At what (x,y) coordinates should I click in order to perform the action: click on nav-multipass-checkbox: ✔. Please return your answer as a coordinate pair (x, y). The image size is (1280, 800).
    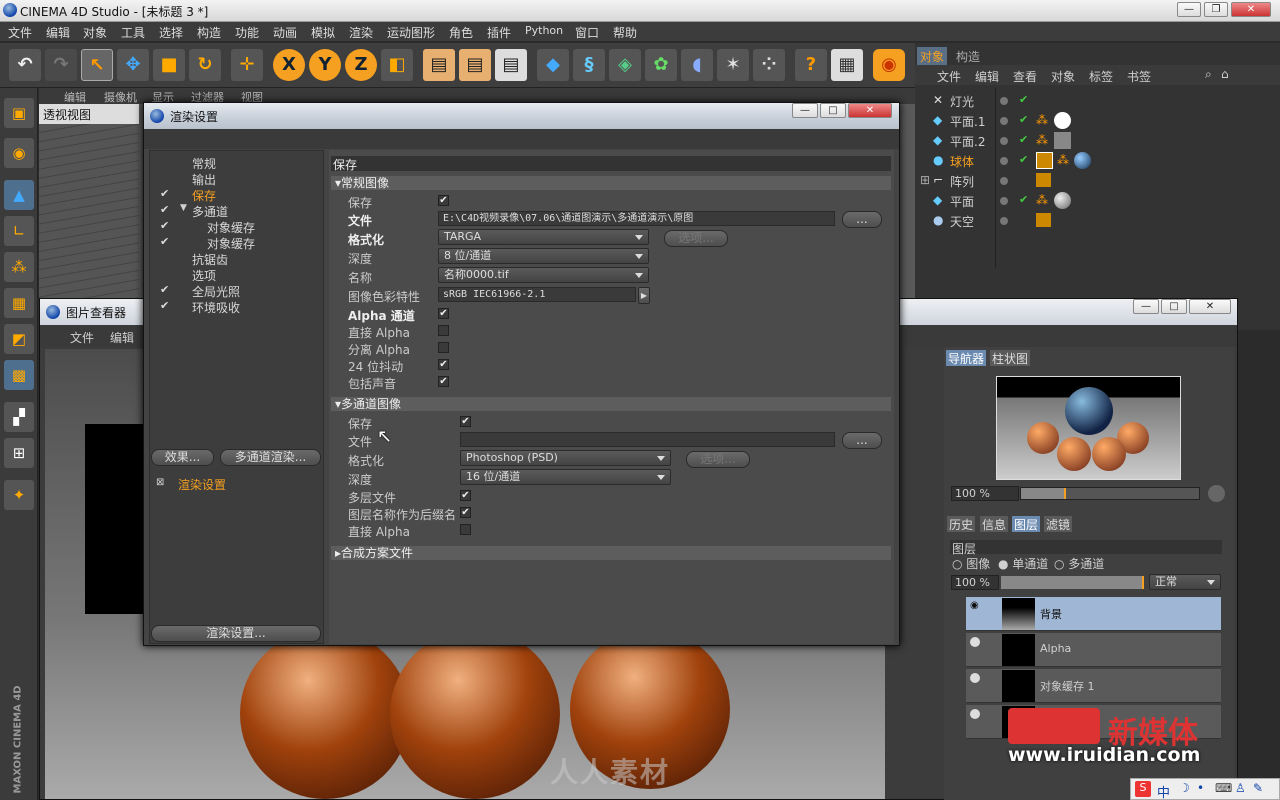
    Looking at the image, I should click on (164, 209).